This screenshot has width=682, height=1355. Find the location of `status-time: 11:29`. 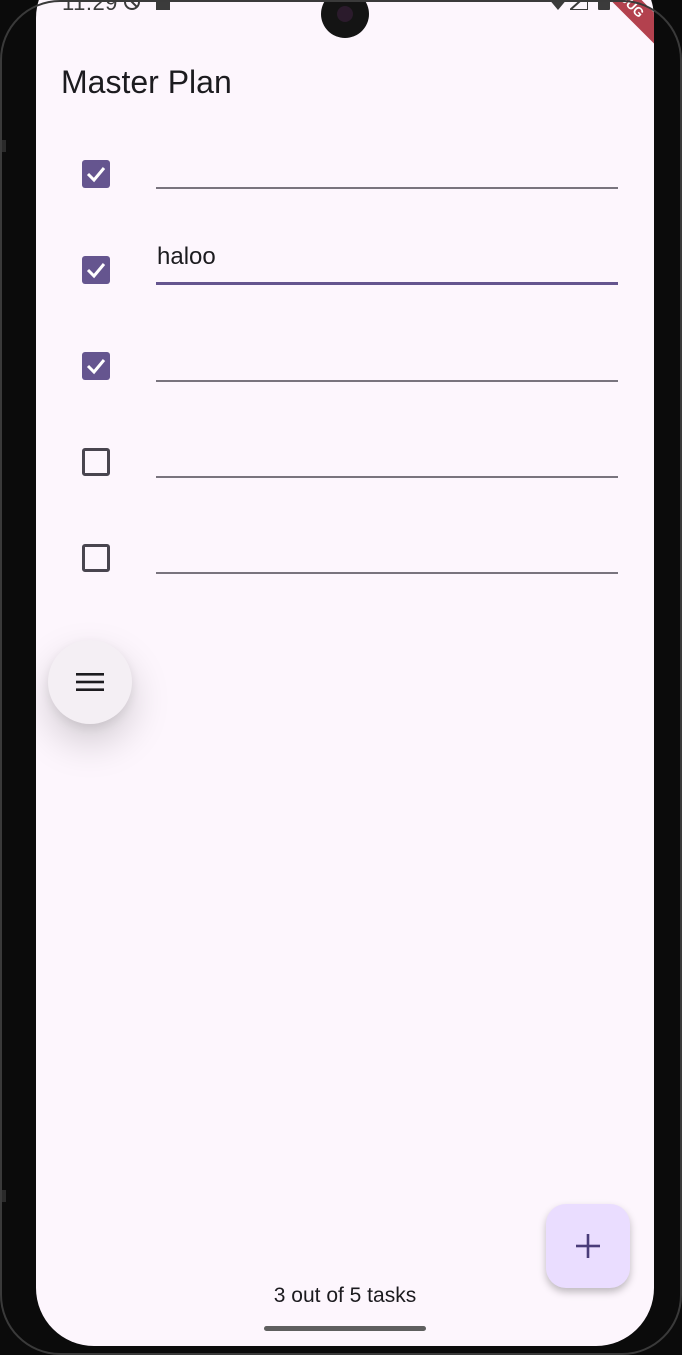

status-time: 11:29 is located at coordinates (90, 7).